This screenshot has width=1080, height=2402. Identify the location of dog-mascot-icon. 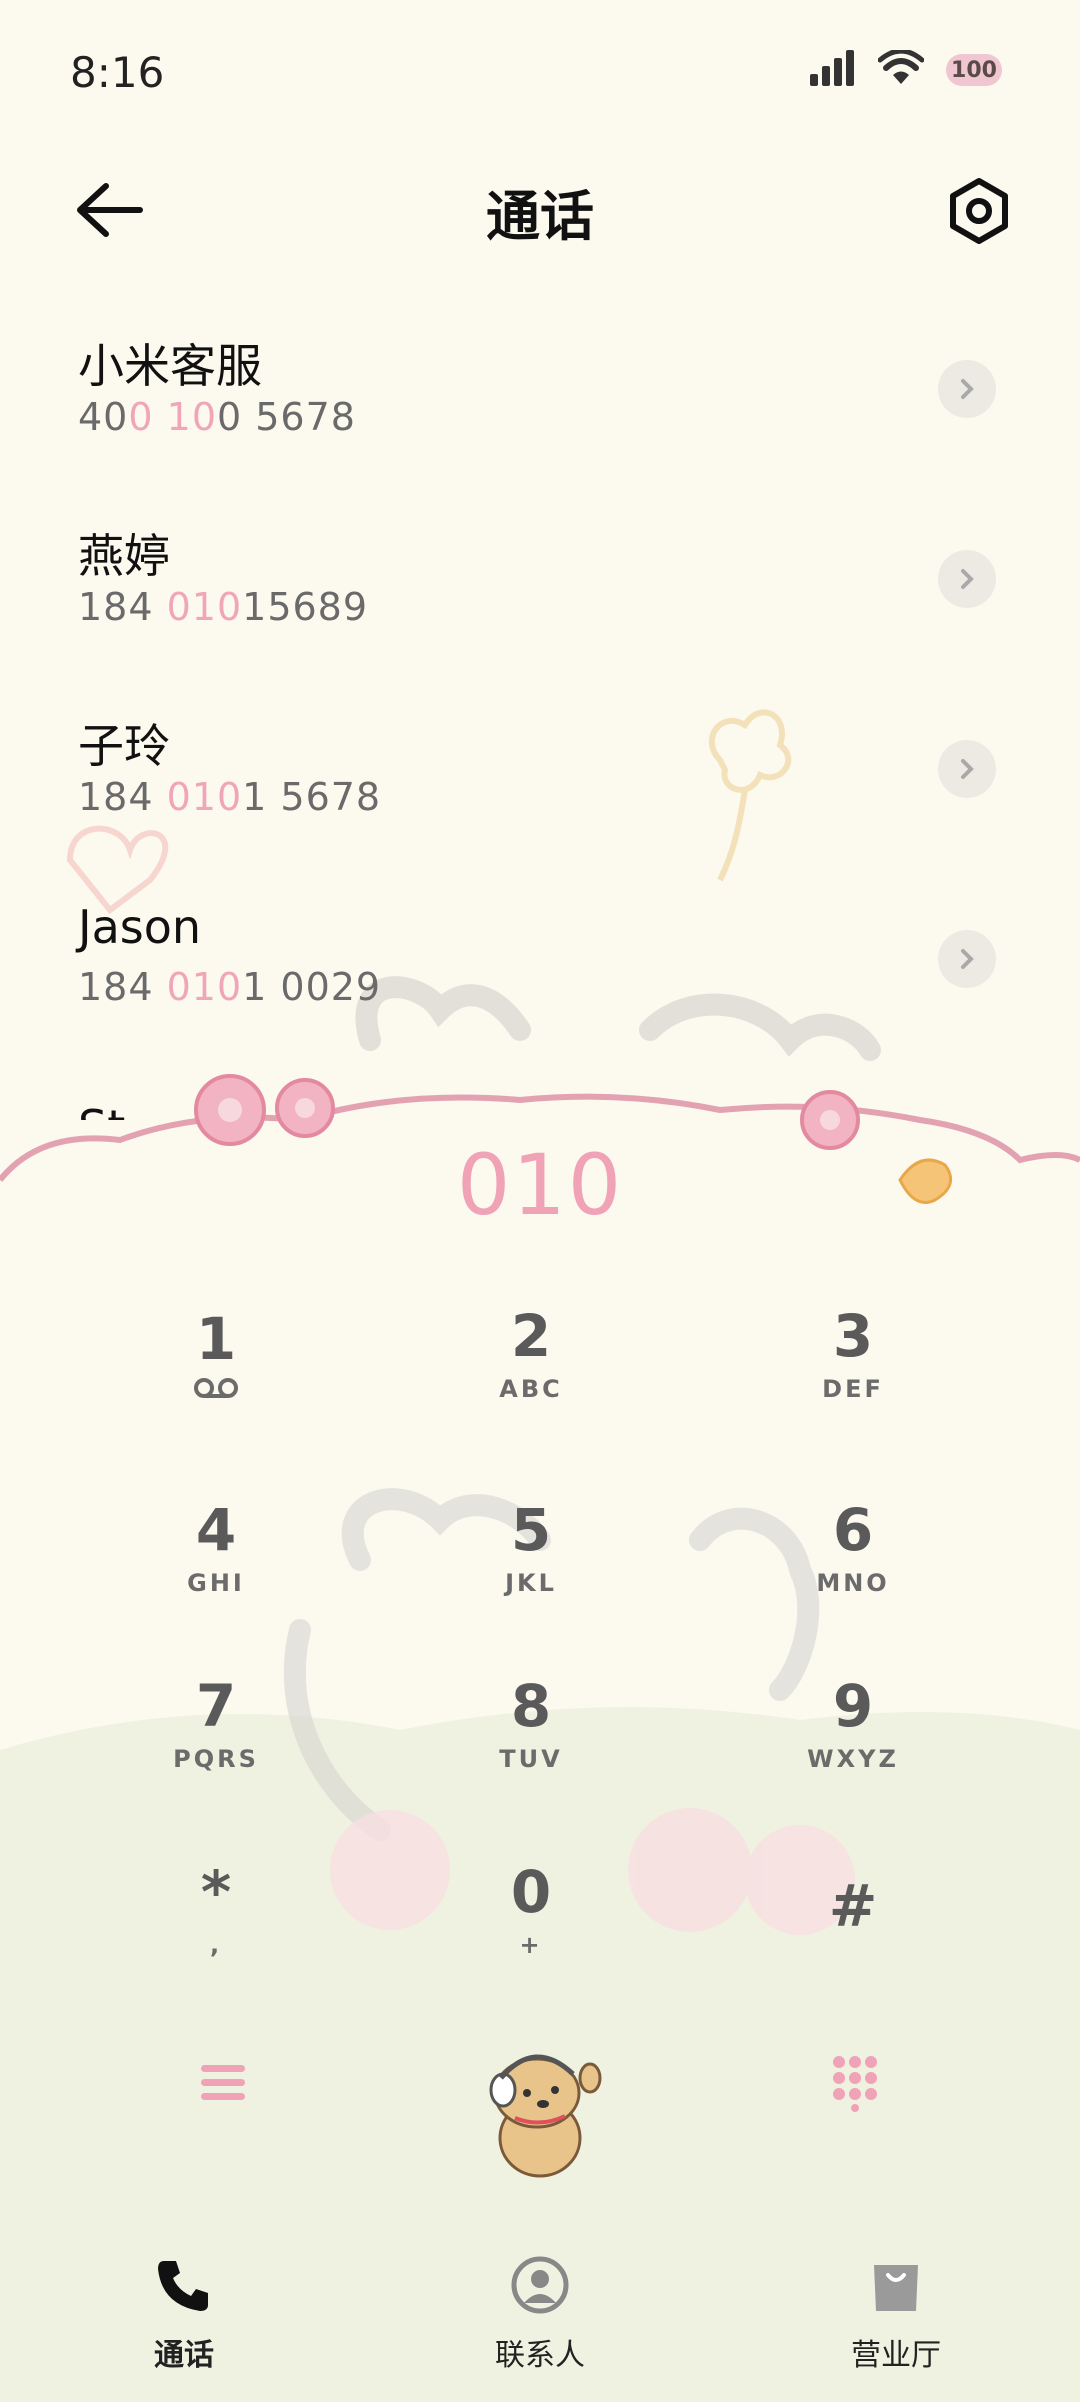
(545, 2116).